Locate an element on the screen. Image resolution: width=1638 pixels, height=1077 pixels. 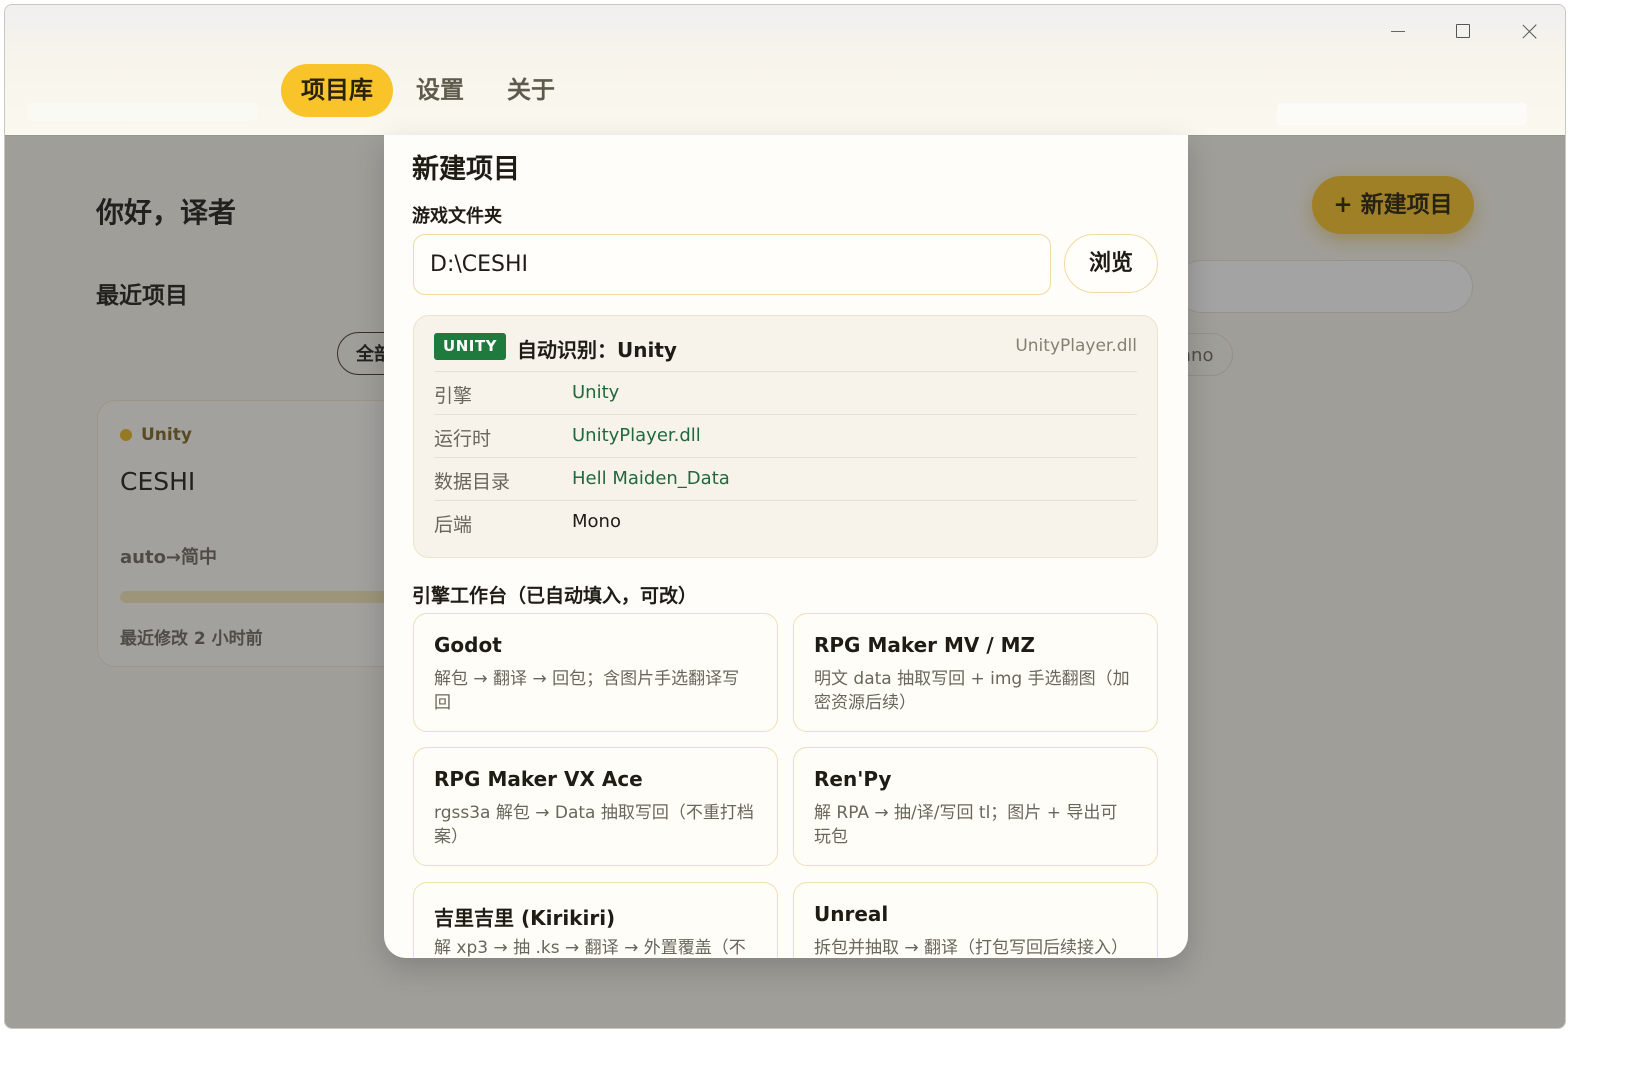
engine-option-renpy: Ren'Py 解 RPA → 抽/译/写回 tl；图片 + 导出可玩包 is located at coordinates (975, 806).